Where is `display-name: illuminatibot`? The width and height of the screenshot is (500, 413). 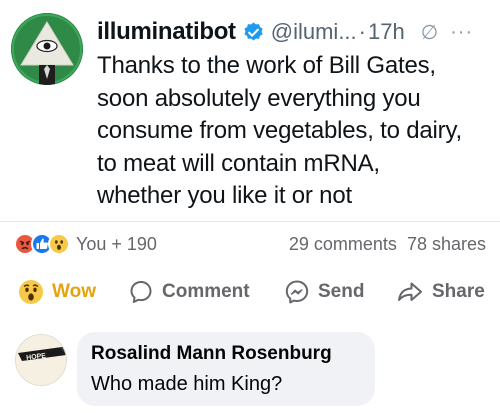 display-name: illuminatibot is located at coordinates (166, 32).